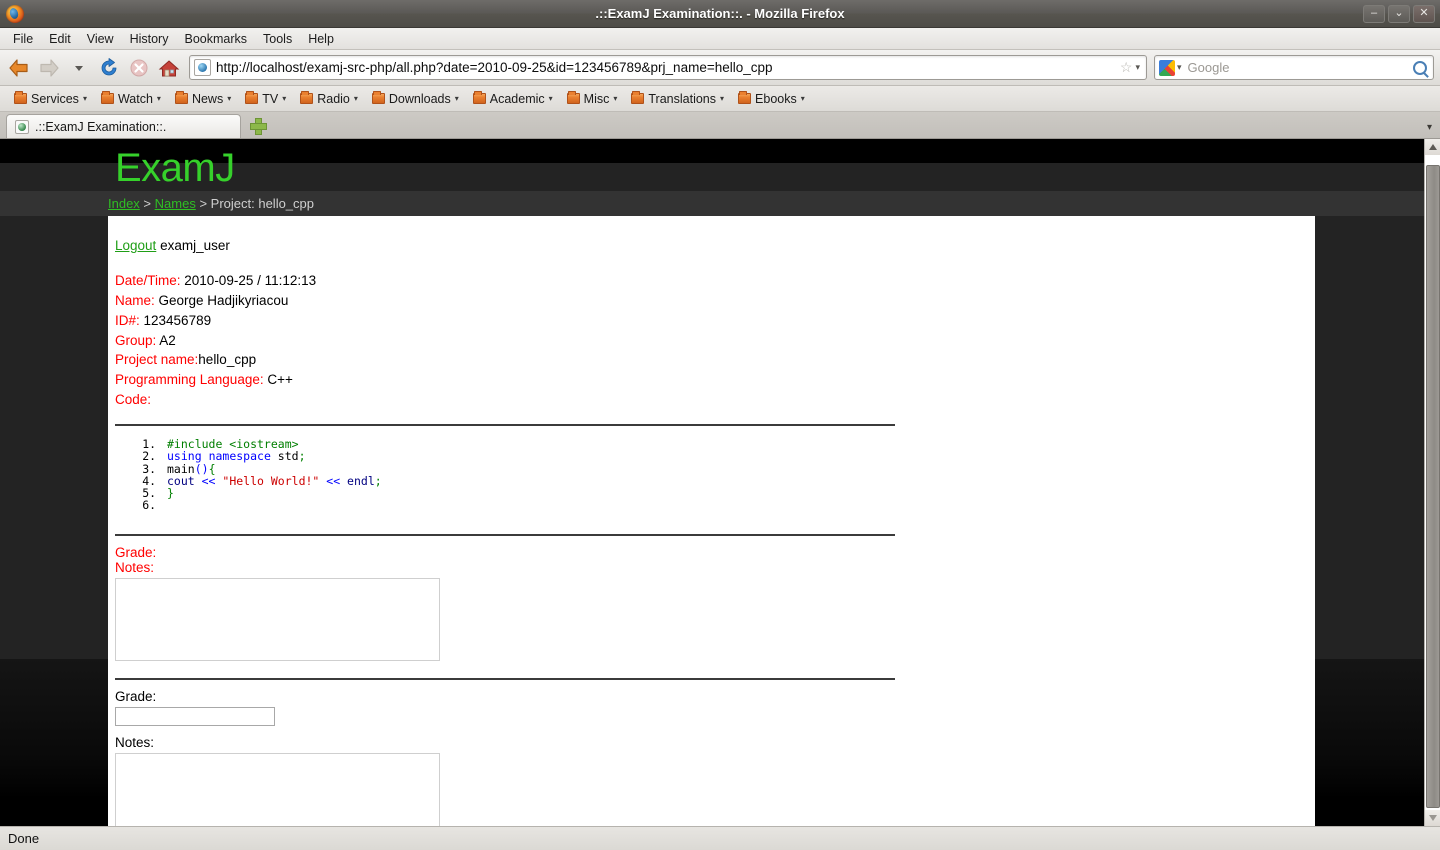  What do you see at coordinates (715, 360) in the screenshot?
I see `detail-row-project-name: Project name:hello_cpp` at bounding box center [715, 360].